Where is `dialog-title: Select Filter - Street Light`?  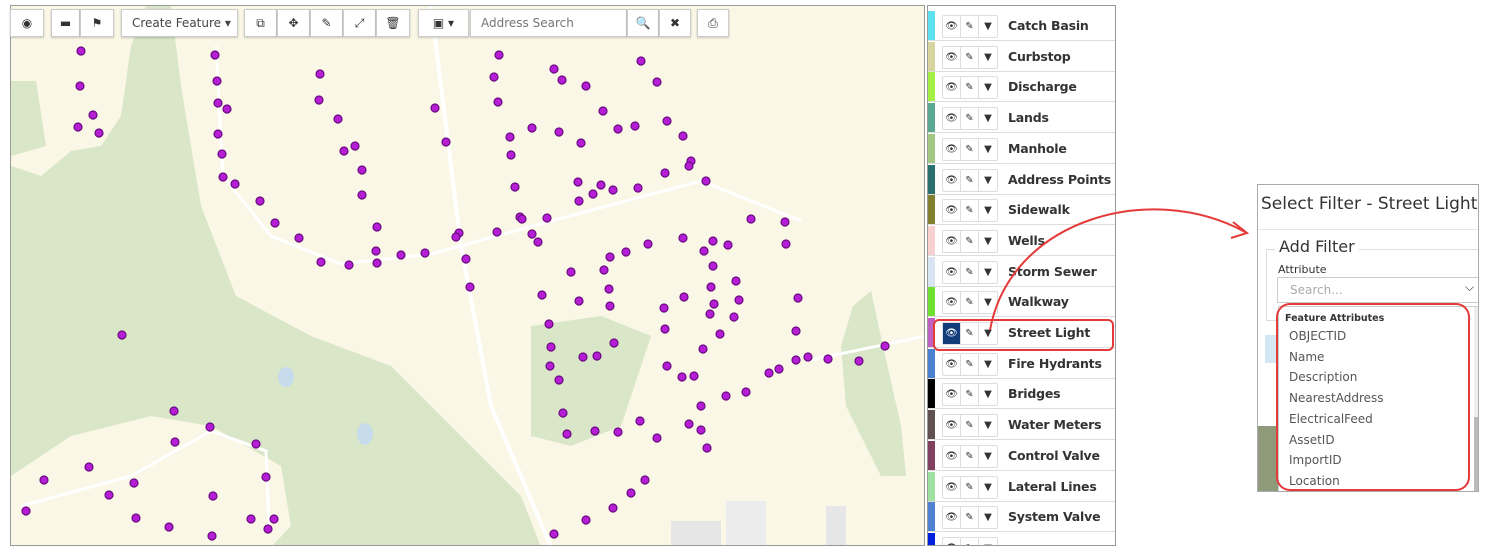
dialog-title: Select Filter - Street Light is located at coordinates (1369, 204).